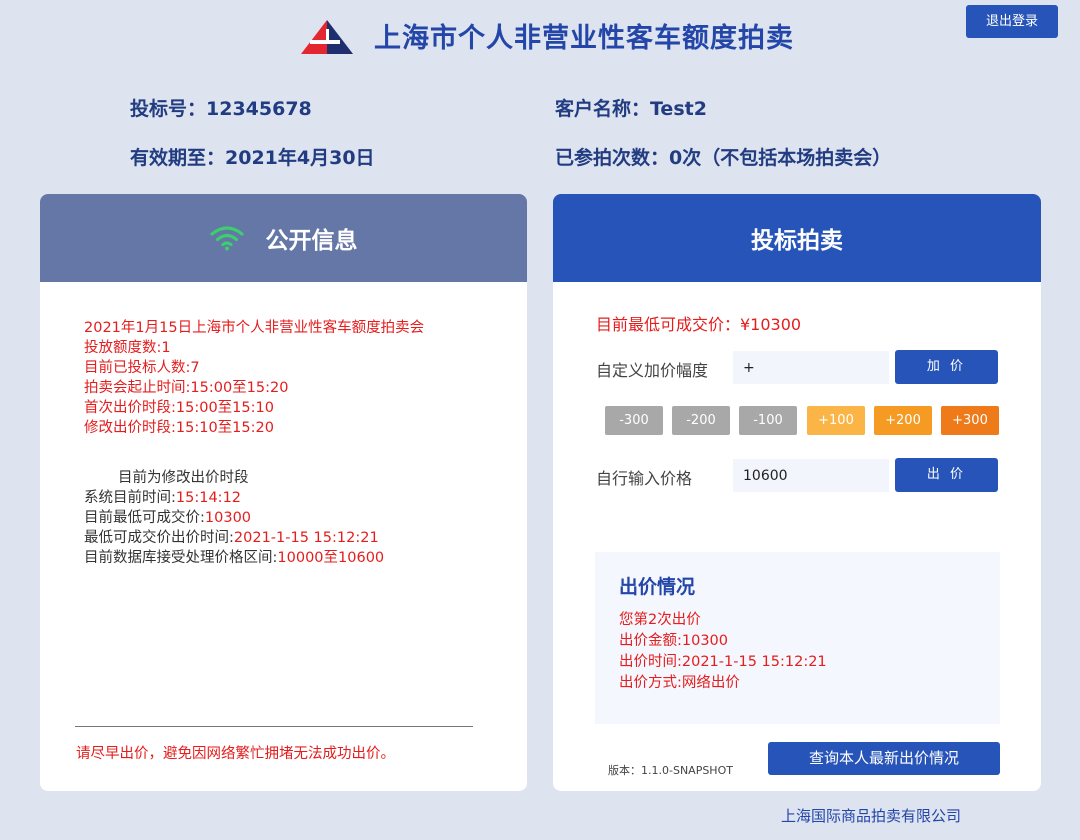 This screenshot has height=840, width=1080. I want to click on bid-status-line: 出价时间:2021-1-15 15:12:21, so click(723, 662).